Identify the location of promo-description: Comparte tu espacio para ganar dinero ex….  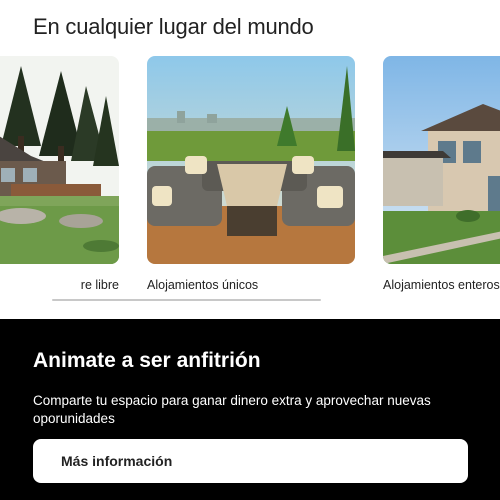
(232, 409).